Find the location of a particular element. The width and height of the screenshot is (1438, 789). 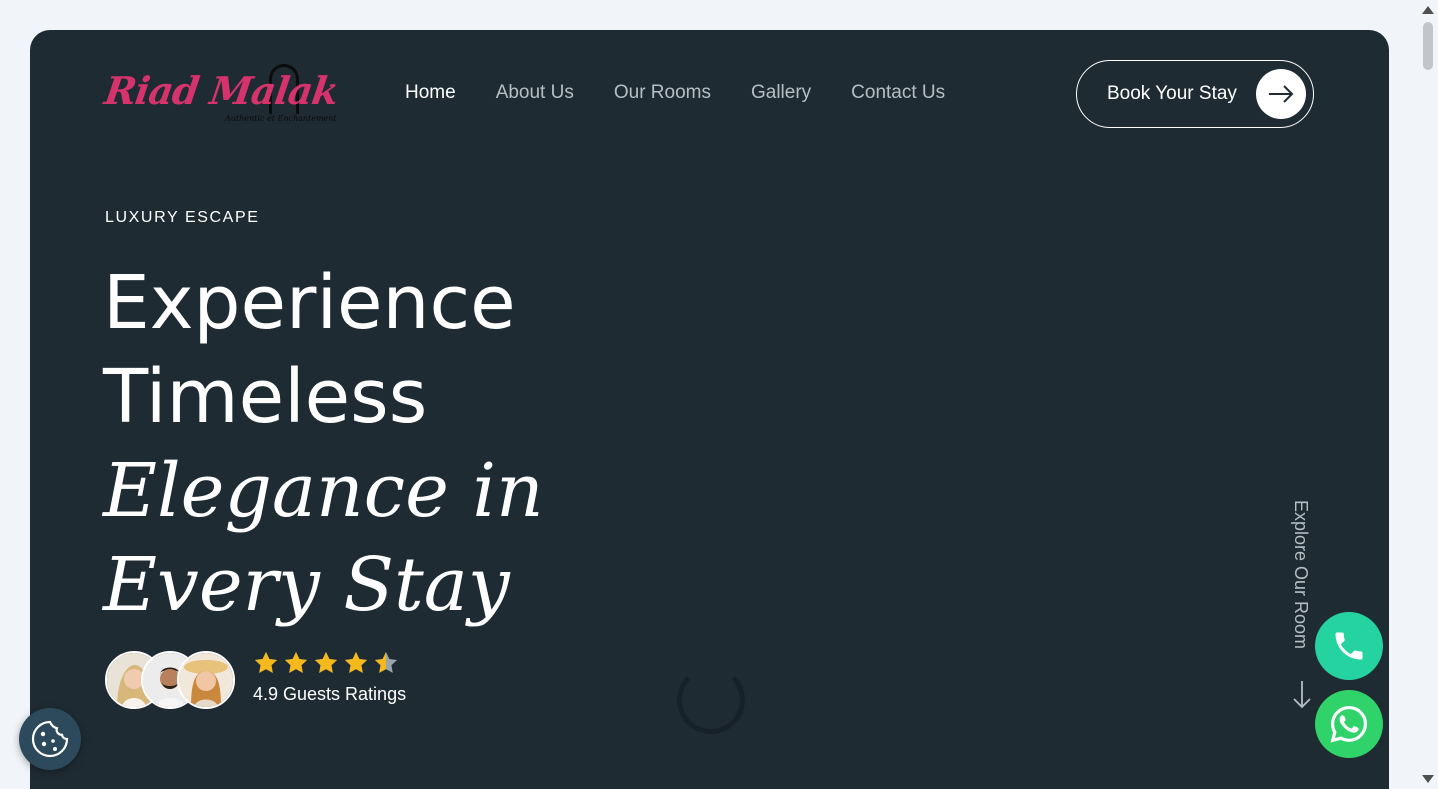

cookie-icon is located at coordinates (50, 739).